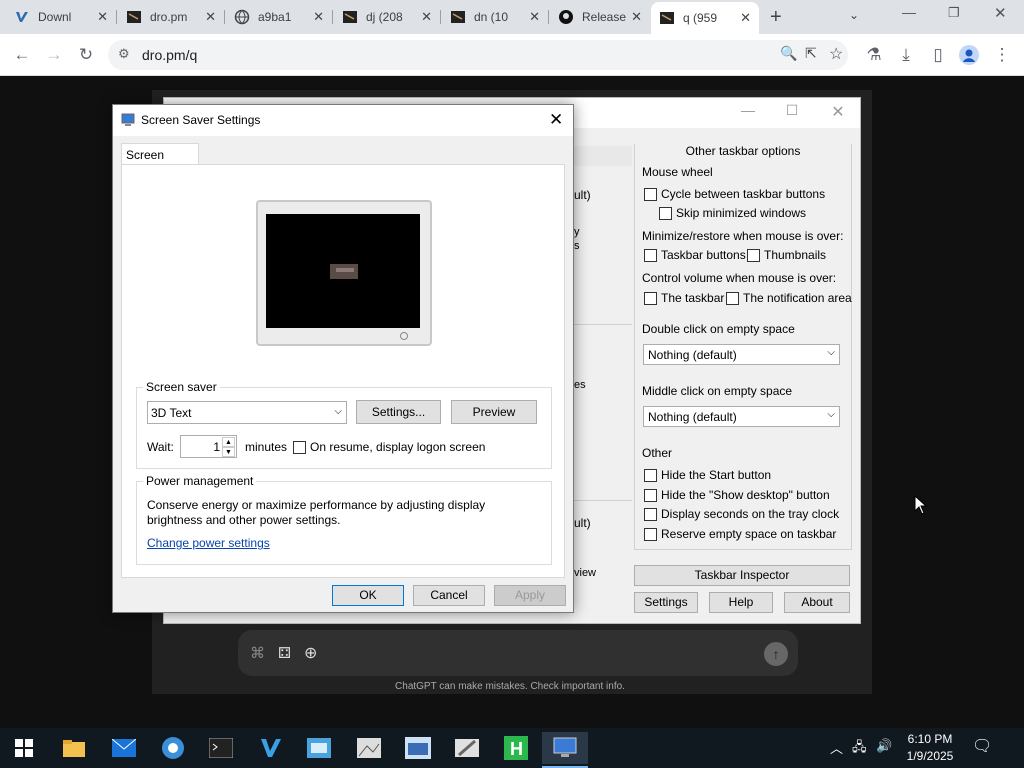 Image resolution: width=1024 pixels, height=768 pixels. I want to click on bookmark-star-icon: ☆, so click(836, 54).